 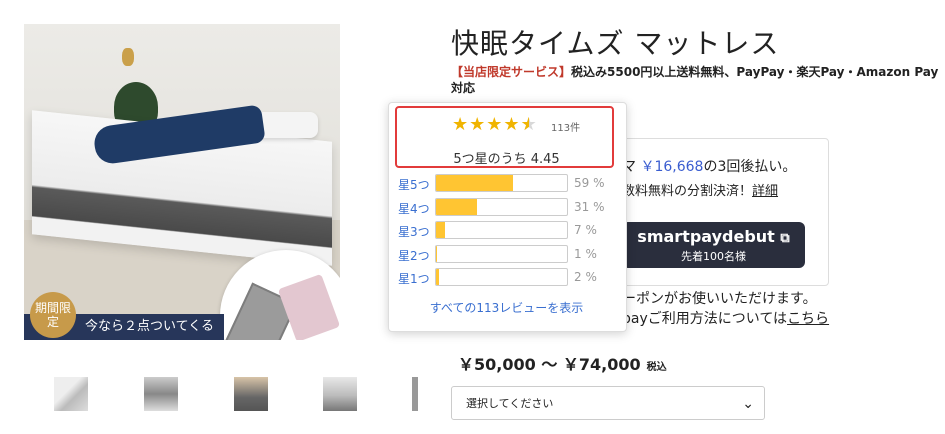 What do you see at coordinates (719, 299) in the screenshot?
I see `coupon-text: ーポンがお使いいただけます。` at bounding box center [719, 299].